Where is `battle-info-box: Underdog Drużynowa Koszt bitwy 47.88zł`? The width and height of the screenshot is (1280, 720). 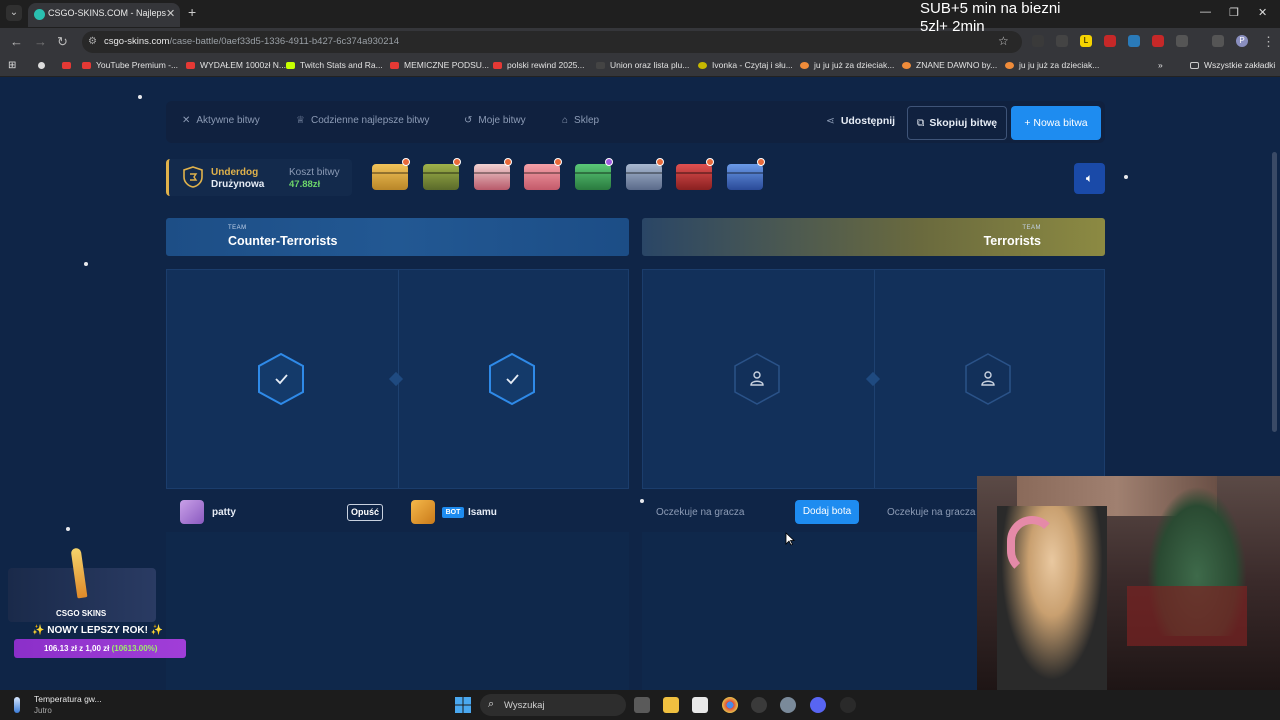
battle-info-box: Underdog Drużynowa Koszt bitwy 47.88zł is located at coordinates (259, 177).